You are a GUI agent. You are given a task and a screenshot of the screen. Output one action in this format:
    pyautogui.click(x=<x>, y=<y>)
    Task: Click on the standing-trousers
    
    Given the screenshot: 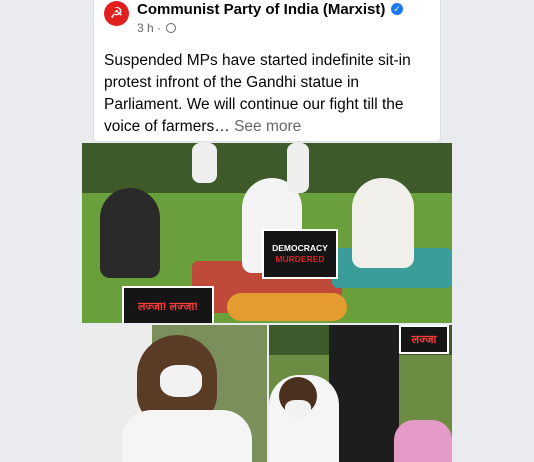 What is the action you would take?
    pyautogui.click(x=364, y=393)
    